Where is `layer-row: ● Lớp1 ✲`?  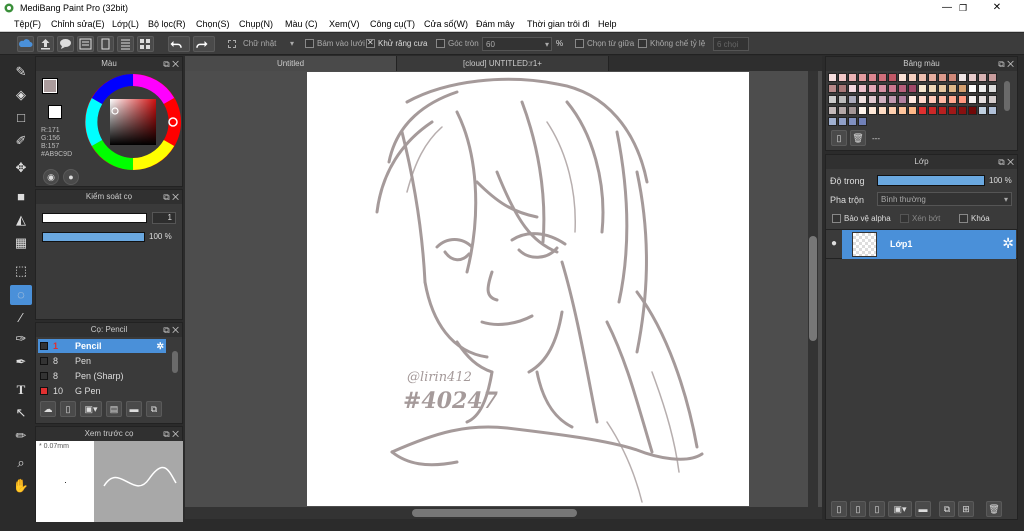
layer-row: ● Lớp1 ✲ is located at coordinates (921, 244).